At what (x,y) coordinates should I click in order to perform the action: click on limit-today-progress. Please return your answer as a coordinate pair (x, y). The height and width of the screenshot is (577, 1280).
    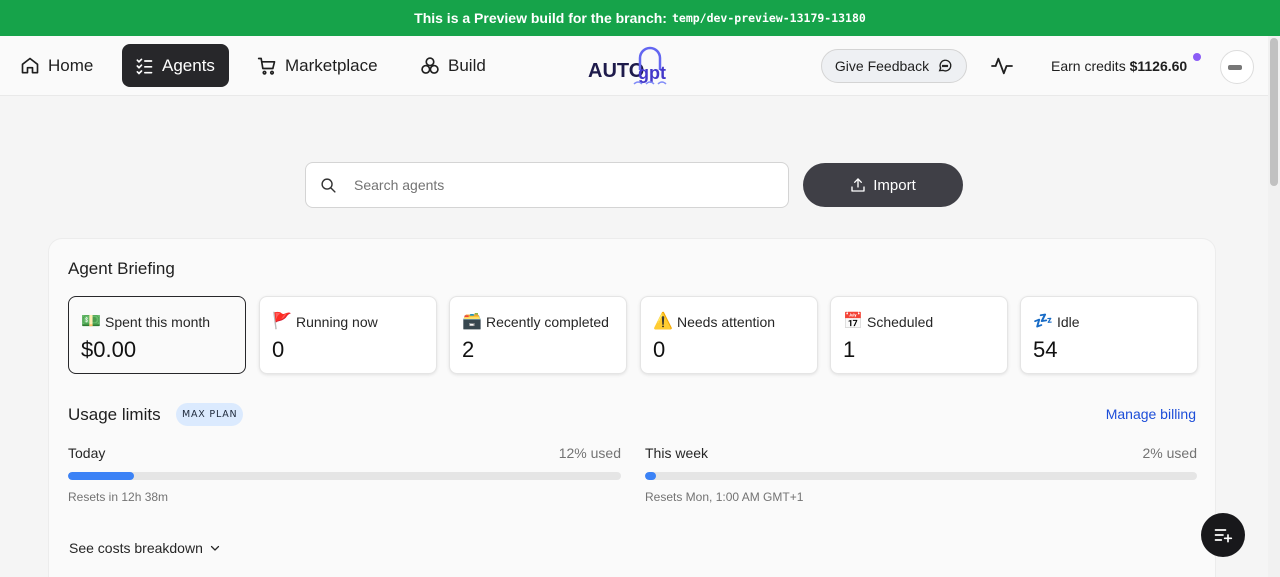
    Looking at the image, I should click on (344, 476).